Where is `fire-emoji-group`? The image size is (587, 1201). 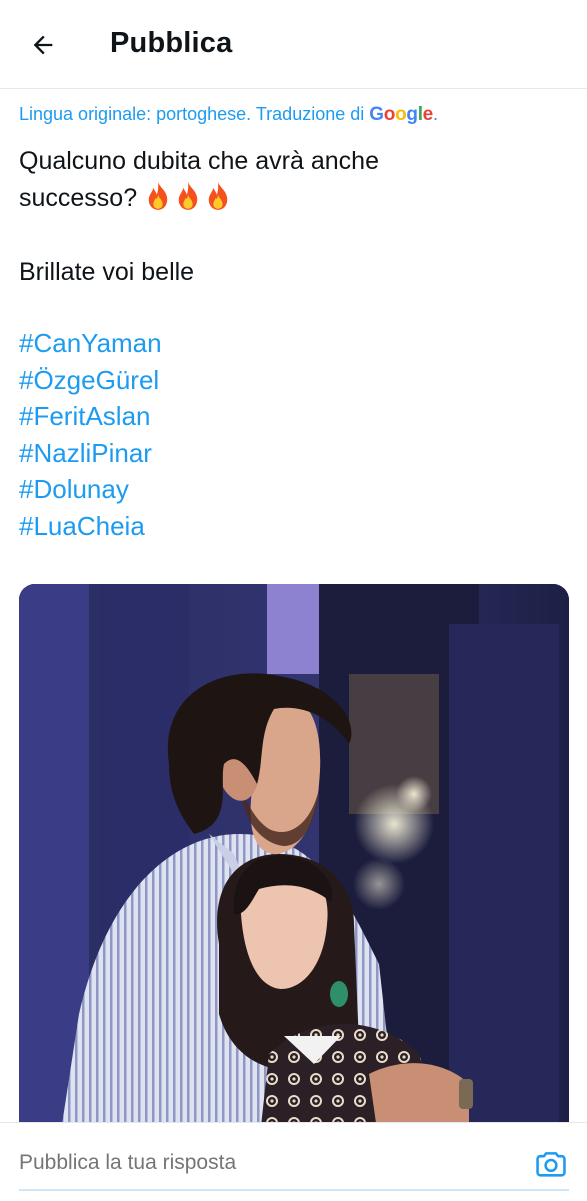 fire-emoji-group is located at coordinates (189, 197).